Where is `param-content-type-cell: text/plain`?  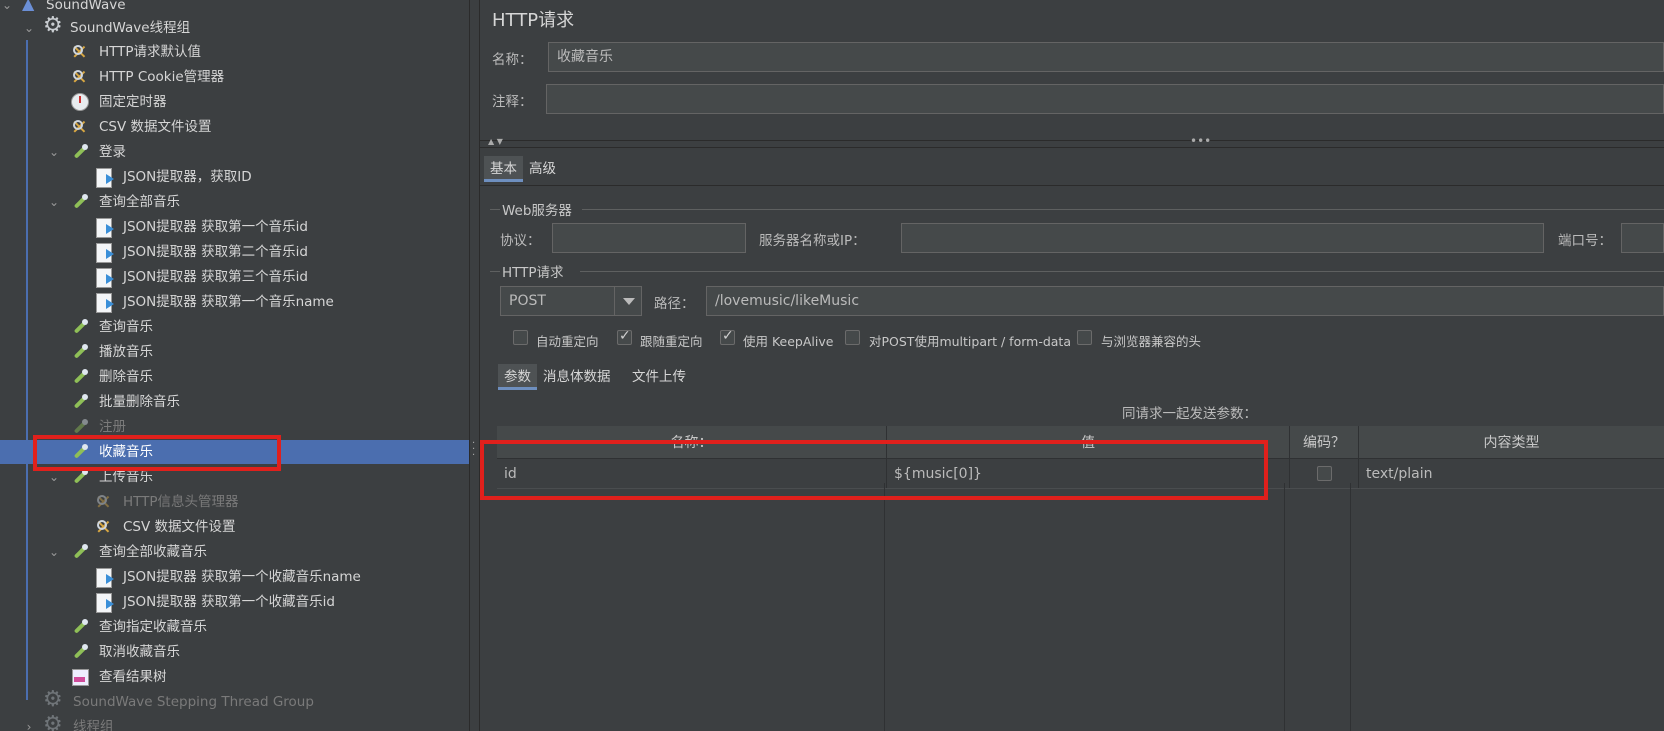
param-content-type-cell: text/plain is located at coordinates (1511, 473).